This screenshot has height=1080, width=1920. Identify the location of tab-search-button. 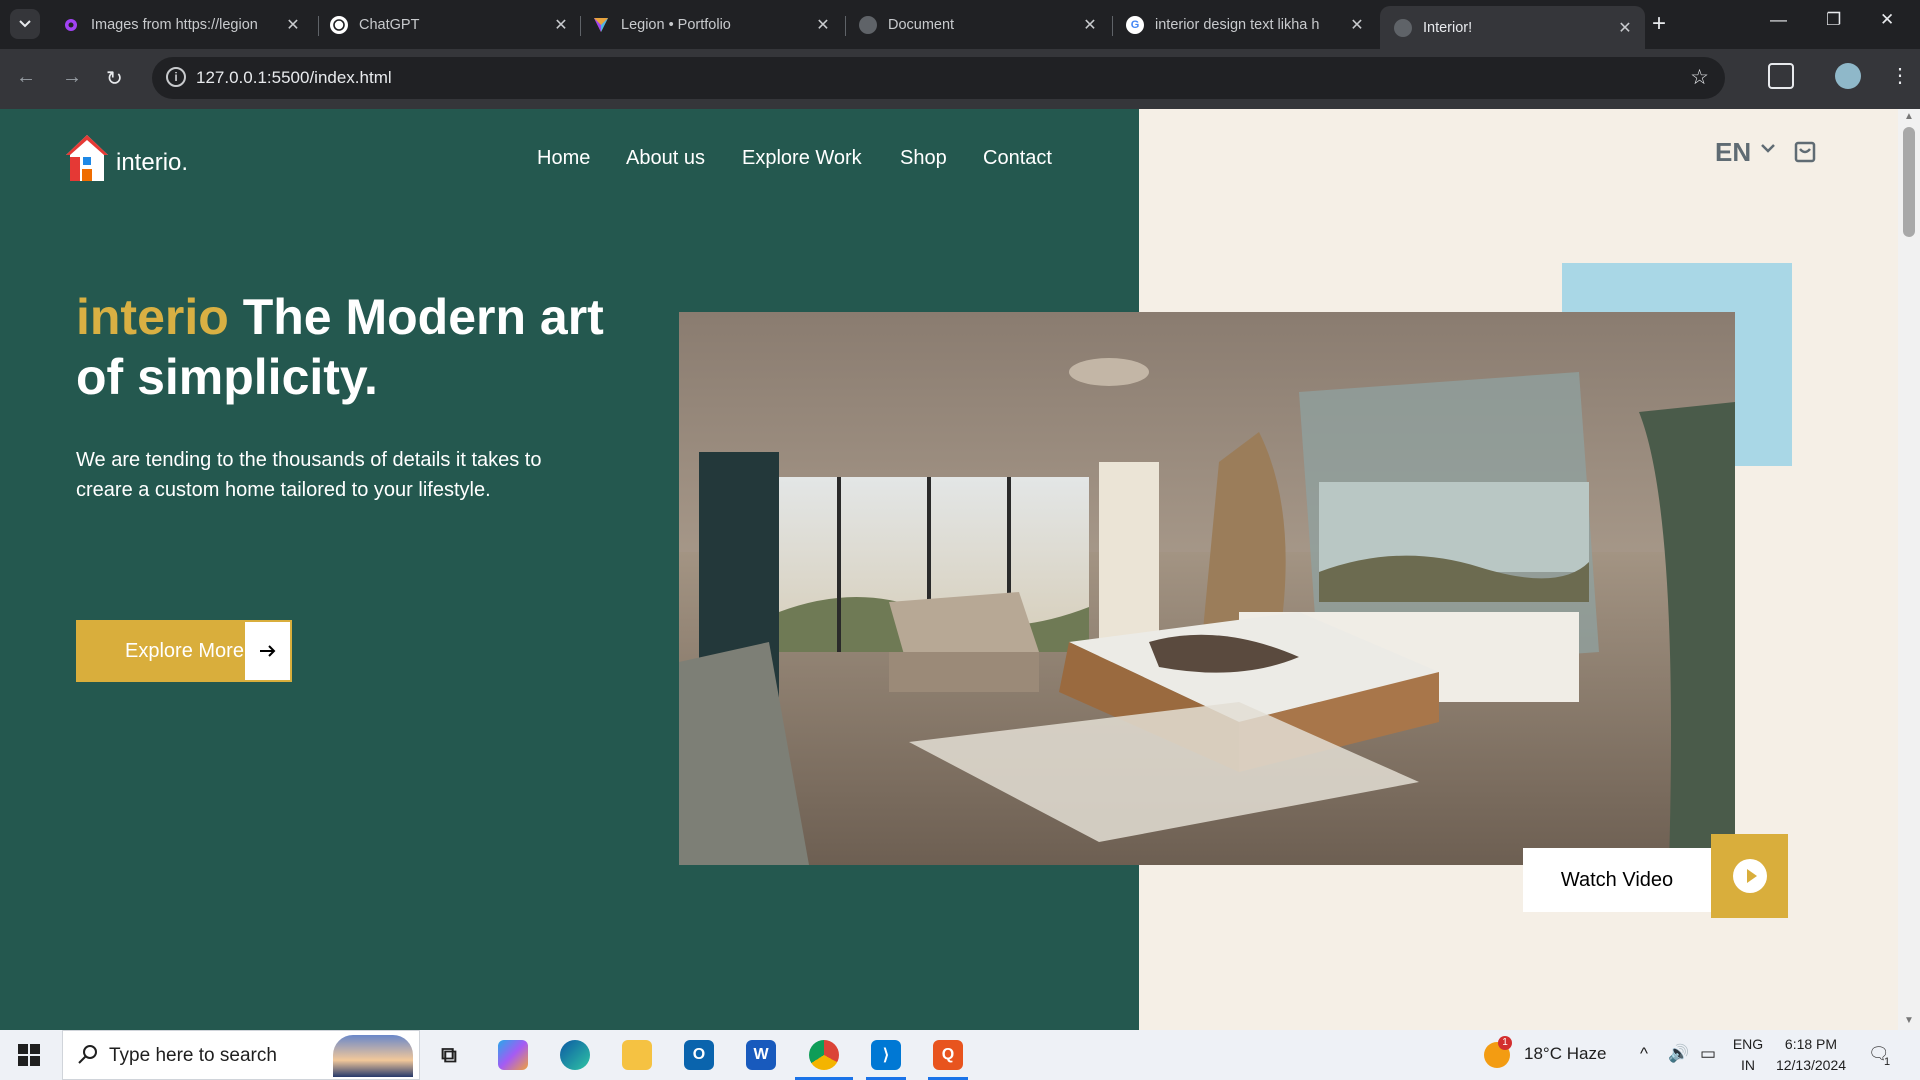
(25, 24).